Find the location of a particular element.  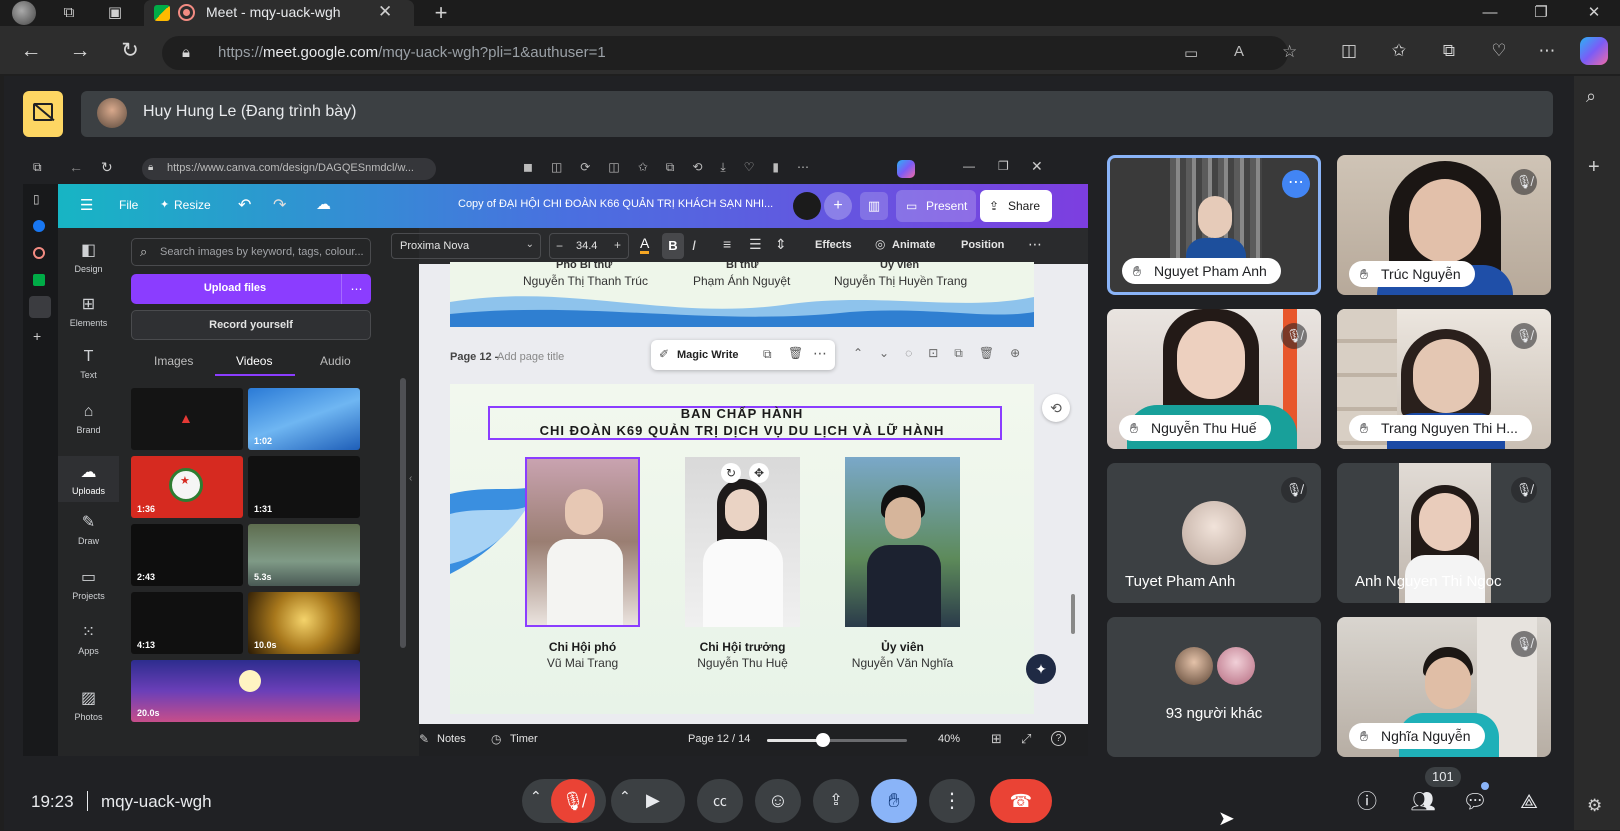

read-aloud-icon: A is located at coordinates (1239, 51).